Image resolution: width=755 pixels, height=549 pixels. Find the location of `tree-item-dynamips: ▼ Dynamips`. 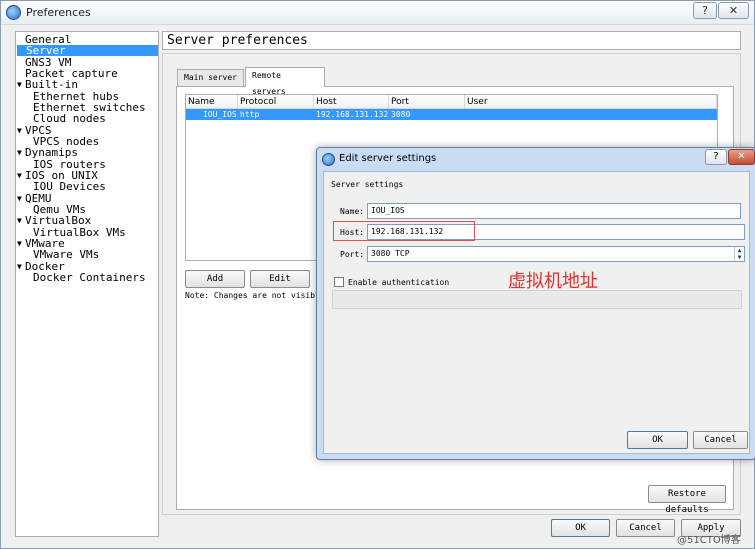

tree-item-dynamips: ▼ Dynamips is located at coordinates (47, 152).